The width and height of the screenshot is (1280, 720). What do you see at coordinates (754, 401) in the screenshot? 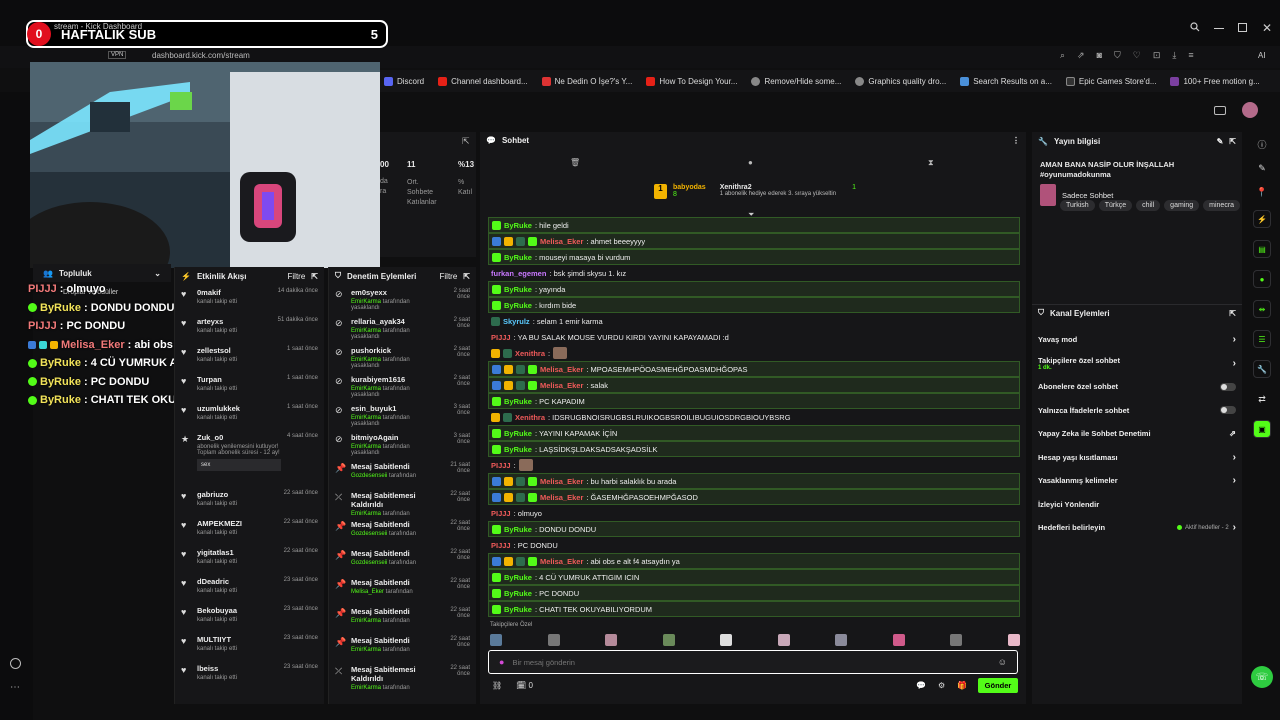
I see `chat-message: ByRuke: PC KAPADIM` at bounding box center [754, 401].